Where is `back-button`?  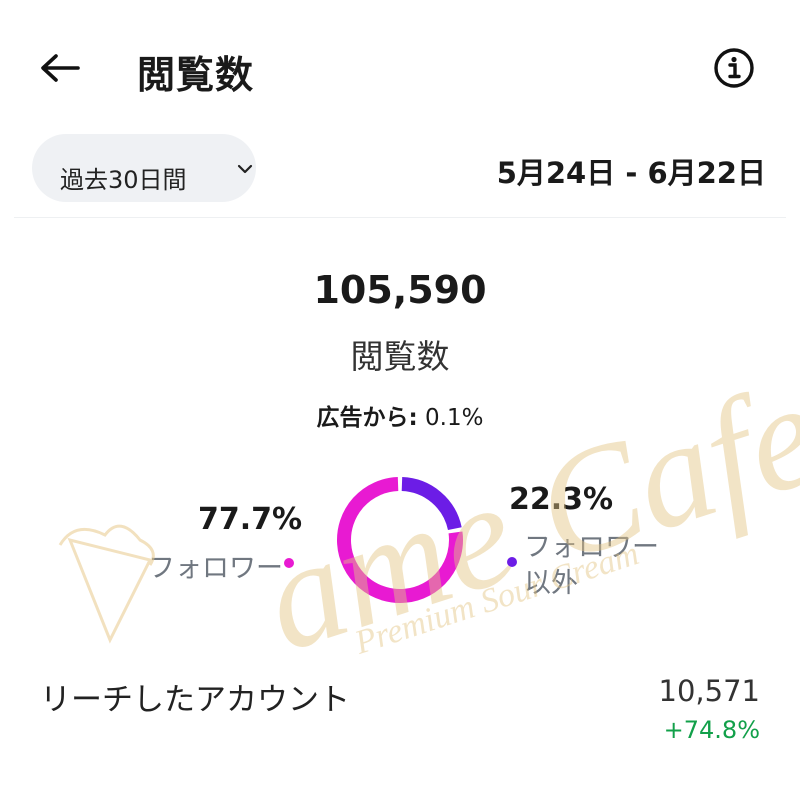 back-button is located at coordinates (60, 68).